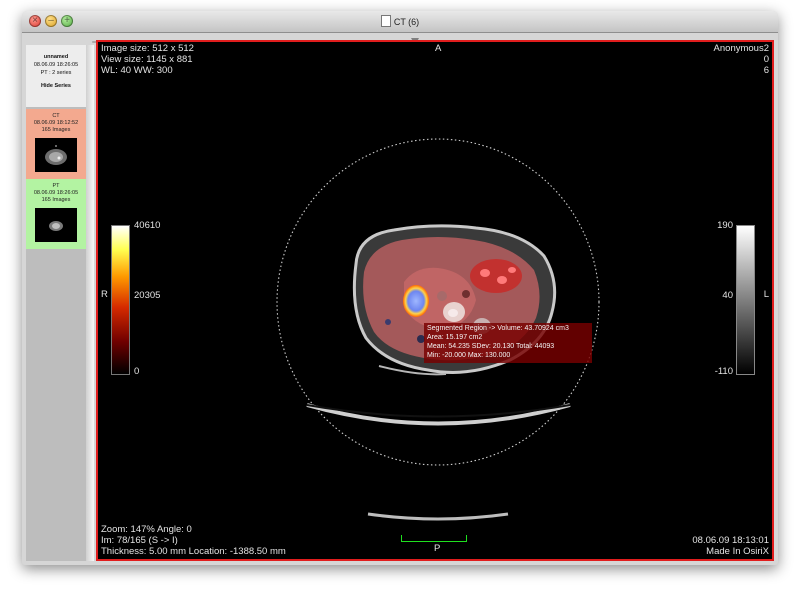  I want to click on hide-series-button: Hide Series, so click(56, 86).